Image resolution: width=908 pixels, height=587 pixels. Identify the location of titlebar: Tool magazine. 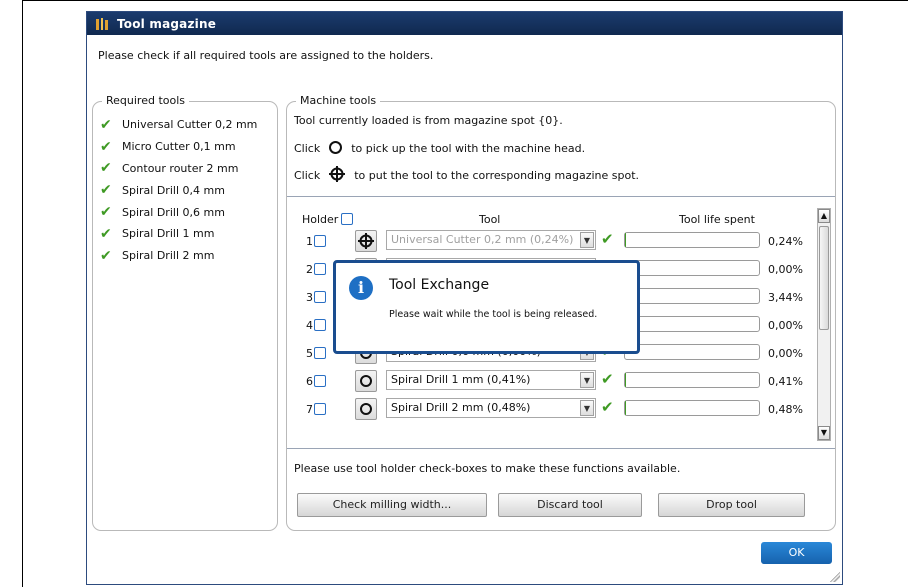
(464, 23).